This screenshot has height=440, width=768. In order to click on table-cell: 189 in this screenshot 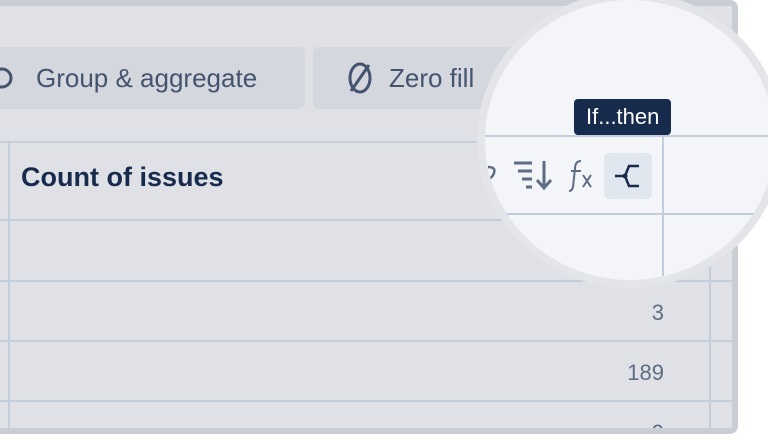, I will do `click(645, 372)`.